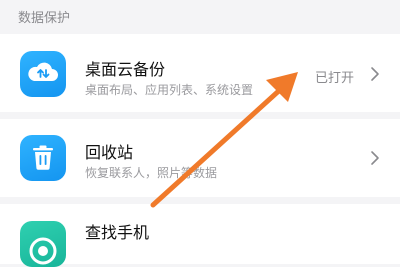  I want to click on trash-bin-icon, so click(43, 158).